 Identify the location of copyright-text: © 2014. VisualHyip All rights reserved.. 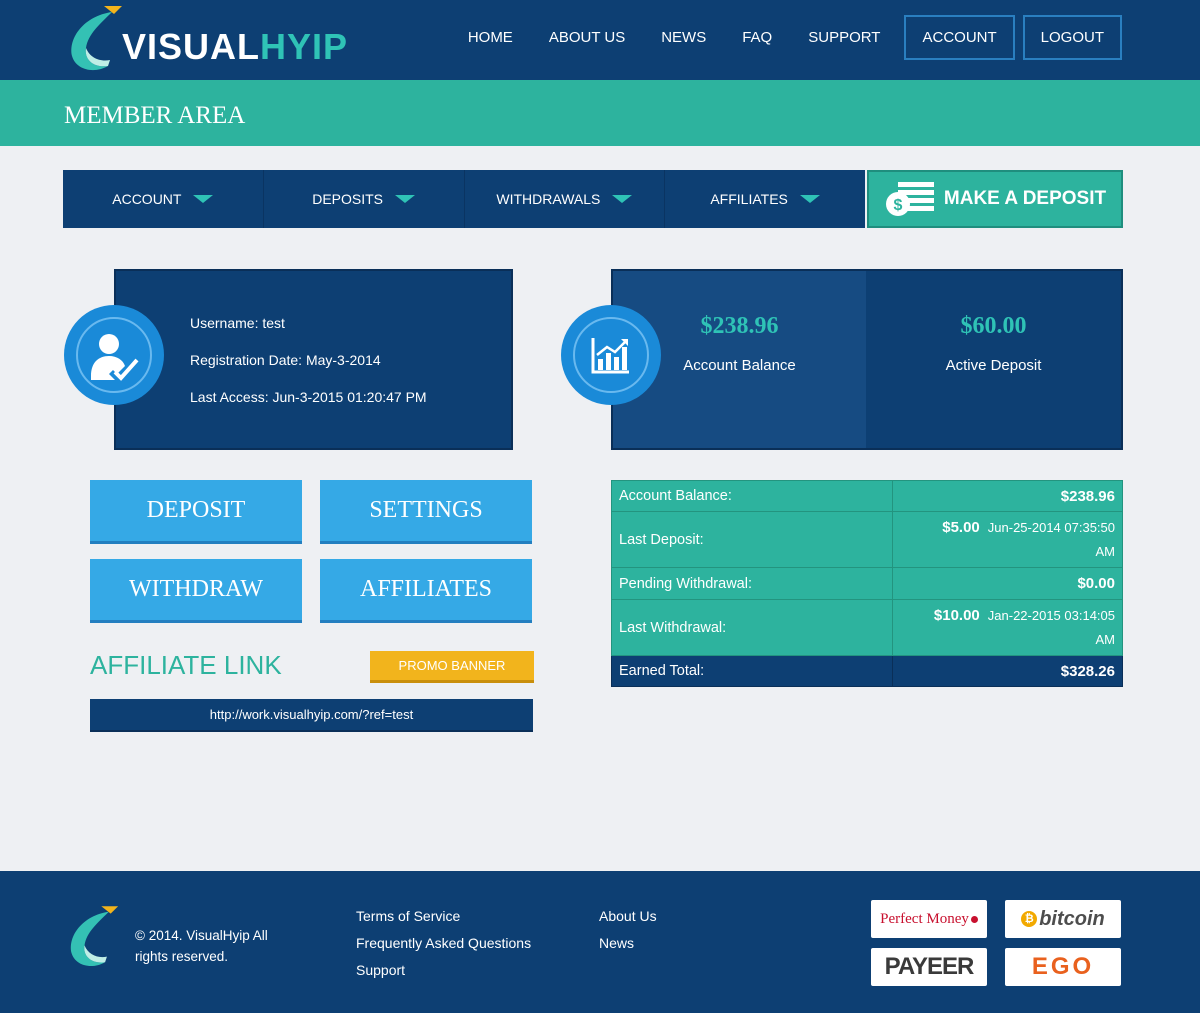
(201, 946).